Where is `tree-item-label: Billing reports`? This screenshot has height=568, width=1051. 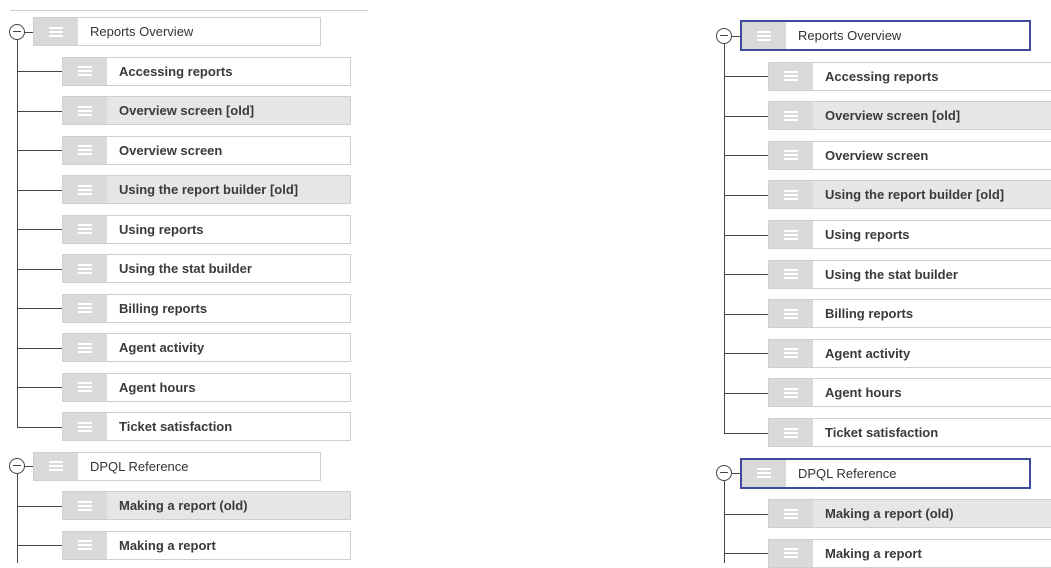 tree-item-label: Billing reports is located at coordinates (163, 308).